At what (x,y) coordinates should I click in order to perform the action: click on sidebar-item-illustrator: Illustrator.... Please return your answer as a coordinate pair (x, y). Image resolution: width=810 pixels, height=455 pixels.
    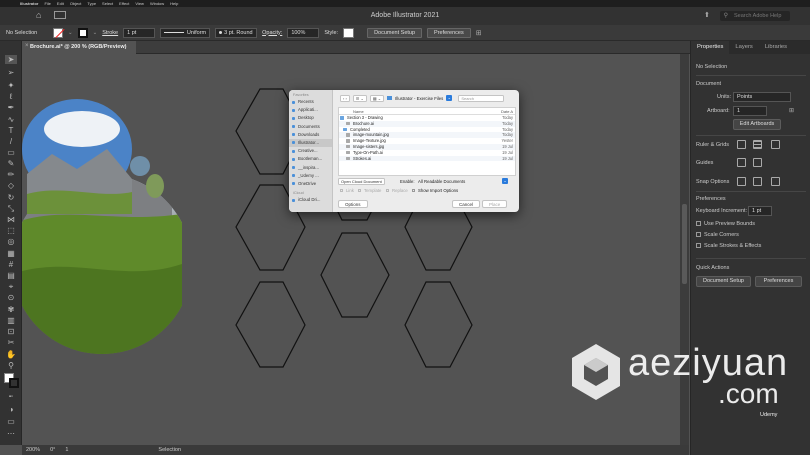
    Looking at the image, I should click on (310, 143).